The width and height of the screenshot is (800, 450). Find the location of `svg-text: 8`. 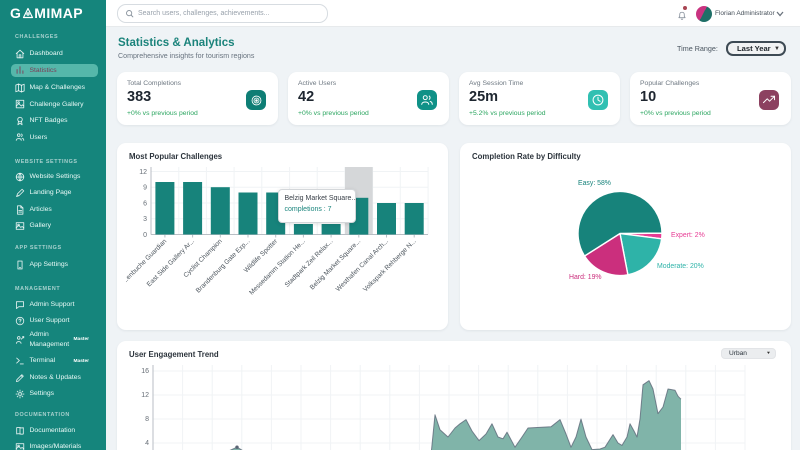

svg-text: 8 is located at coordinates (147, 419).